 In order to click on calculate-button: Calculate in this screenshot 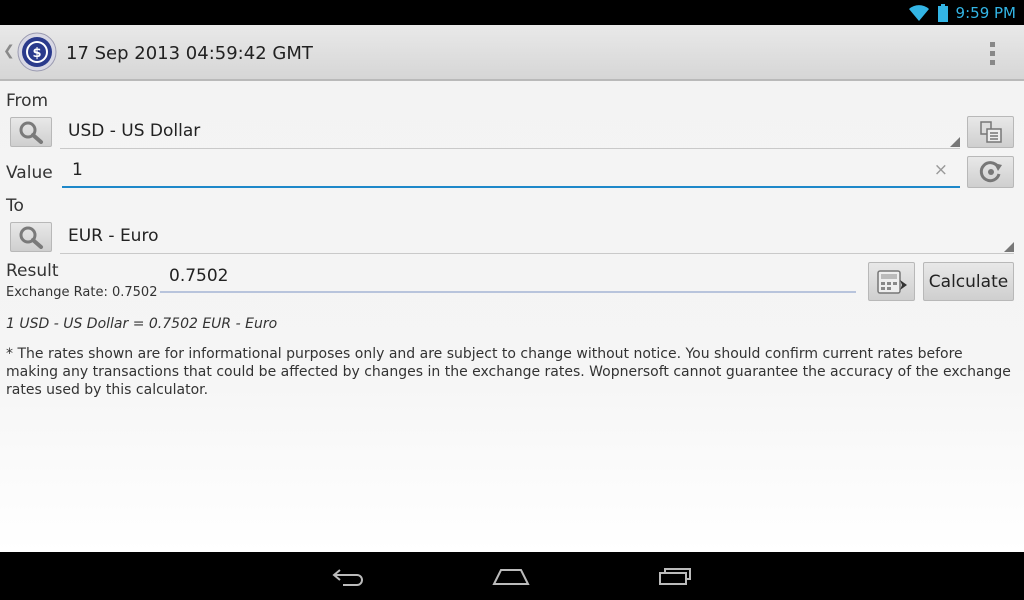, I will do `click(968, 281)`.